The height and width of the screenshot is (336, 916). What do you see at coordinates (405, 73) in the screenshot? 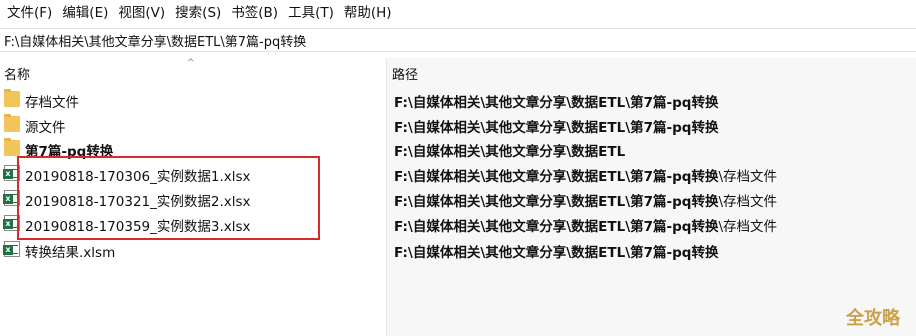
I see `column-header-path: 路径` at bounding box center [405, 73].